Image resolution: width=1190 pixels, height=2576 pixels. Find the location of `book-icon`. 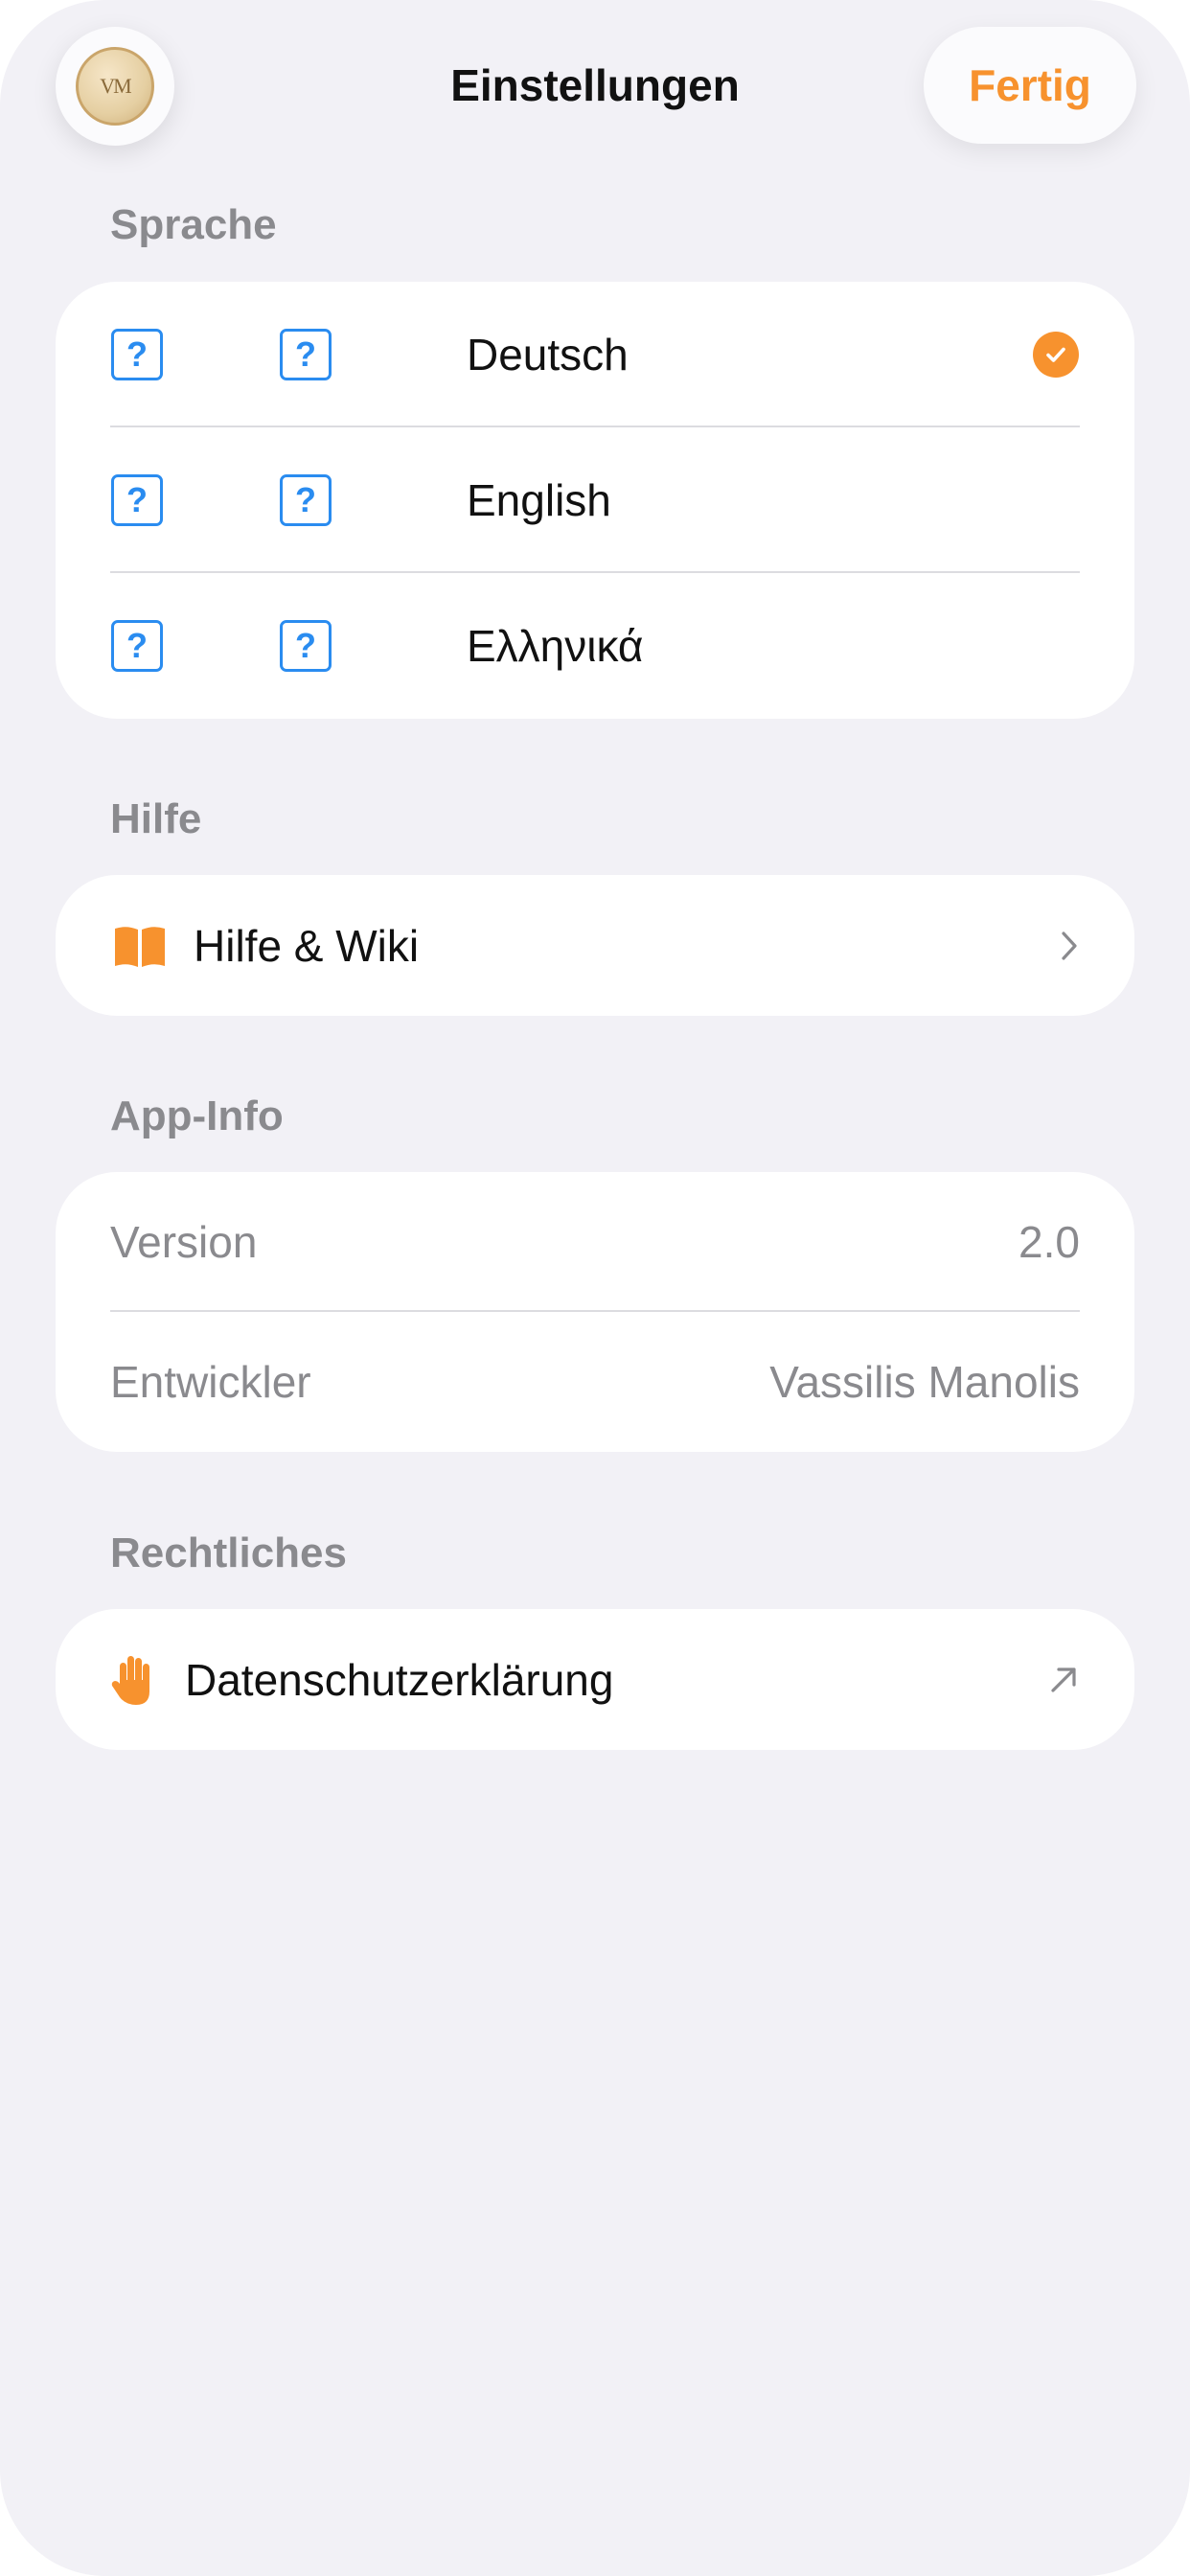

book-icon is located at coordinates (140, 948).